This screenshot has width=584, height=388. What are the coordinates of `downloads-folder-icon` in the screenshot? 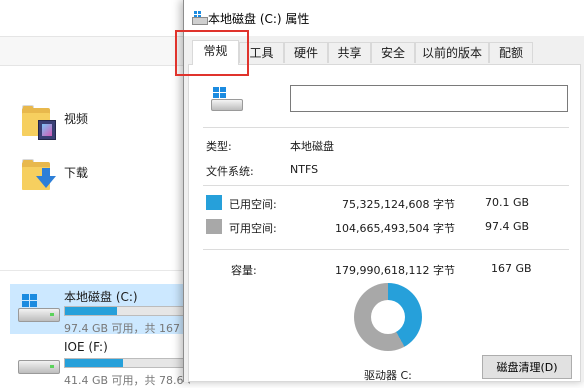 It's located at (38, 176).